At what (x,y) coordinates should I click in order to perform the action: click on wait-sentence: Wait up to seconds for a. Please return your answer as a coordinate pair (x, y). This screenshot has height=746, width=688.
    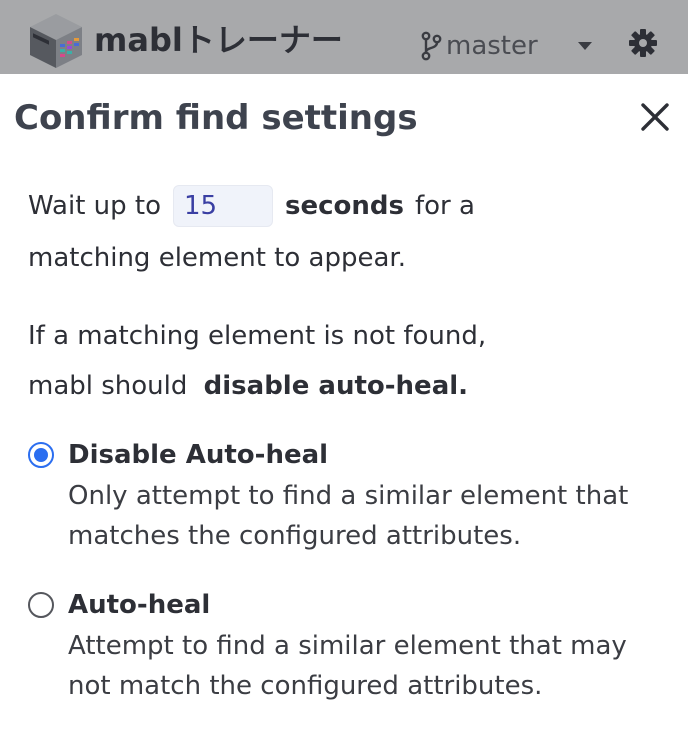
    Looking at the image, I should click on (251, 206).